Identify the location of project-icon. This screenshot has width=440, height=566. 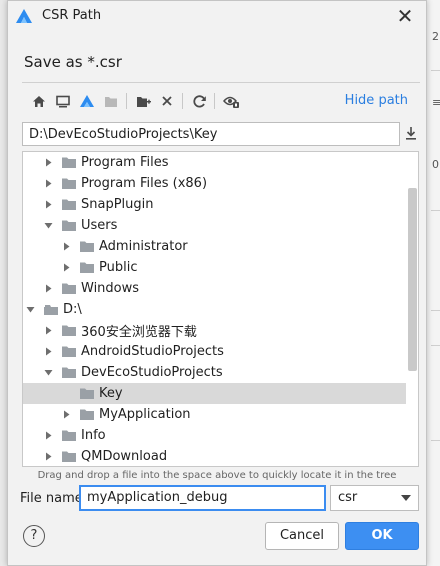
(87, 101).